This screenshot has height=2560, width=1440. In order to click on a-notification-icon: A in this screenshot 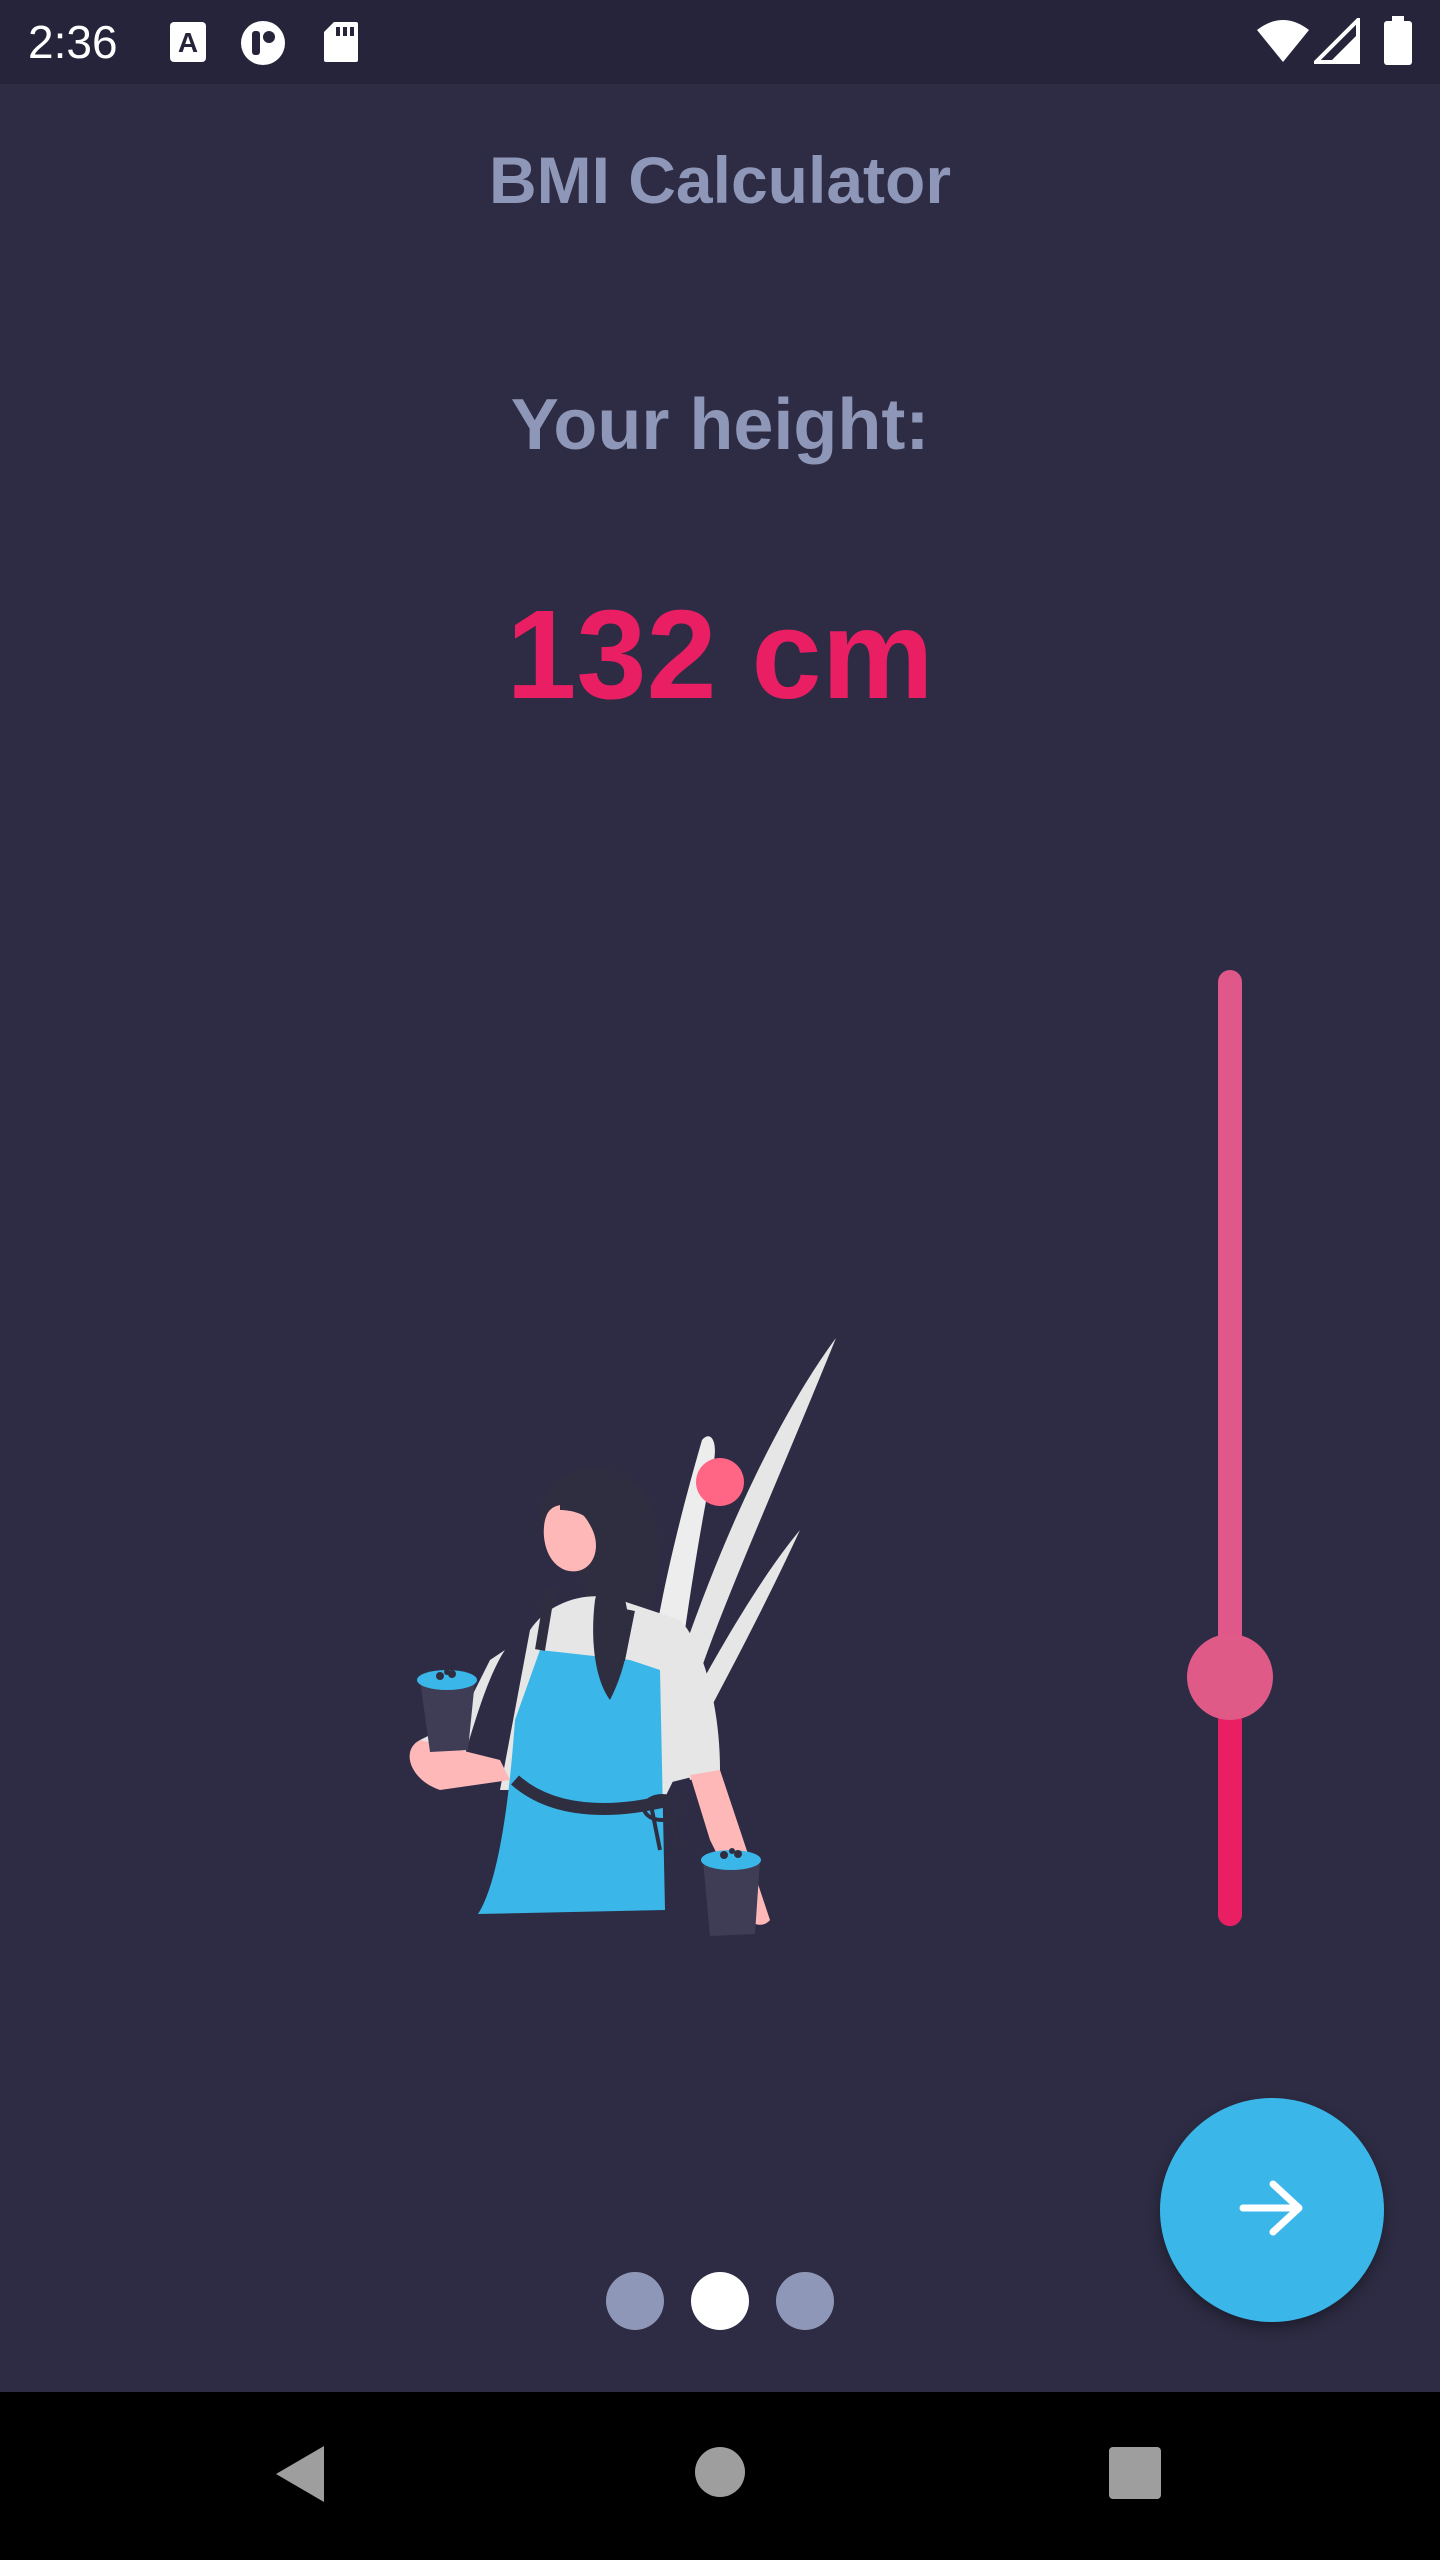, I will do `click(188, 44)`.